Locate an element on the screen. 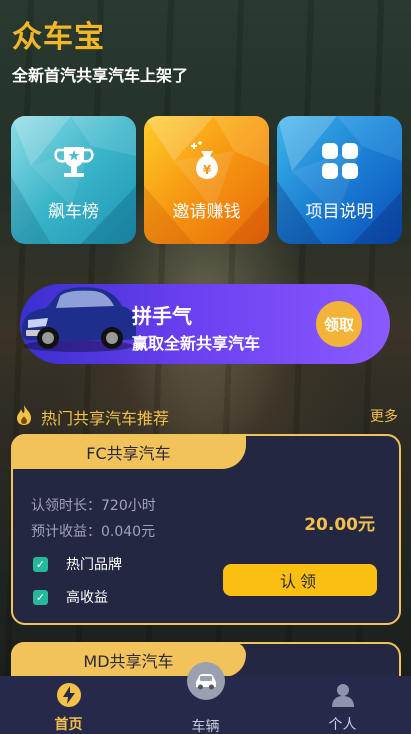 This screenshot has height=734, width=411. more-link: 更多 is located at coordinates (384, 416).